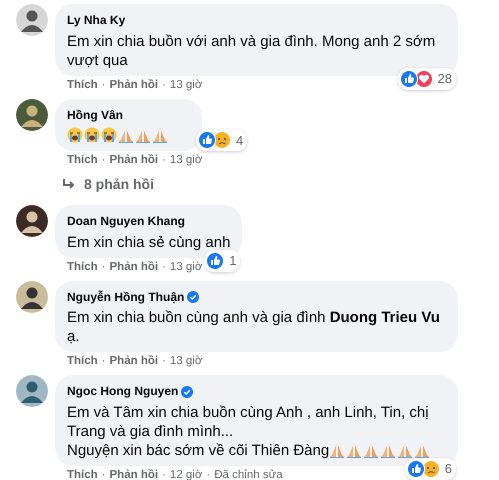 This screenshot has height=480, width=499. What do you see at coordinates (427, 79) in the screenshot?
I see `reaction-summary: 28` at bounding box center [427, 79].